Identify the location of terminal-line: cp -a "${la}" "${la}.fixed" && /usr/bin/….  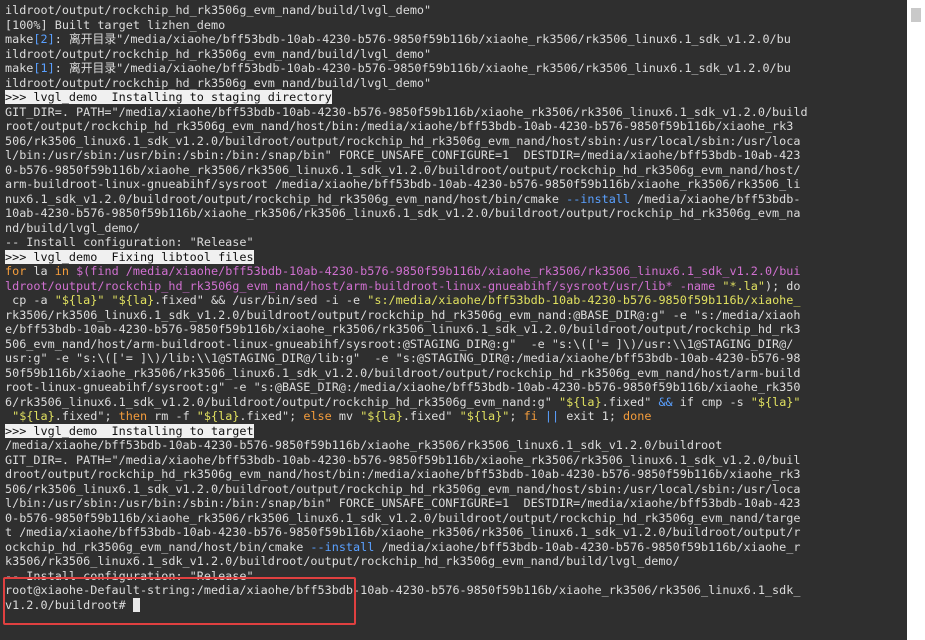
(456, 300).